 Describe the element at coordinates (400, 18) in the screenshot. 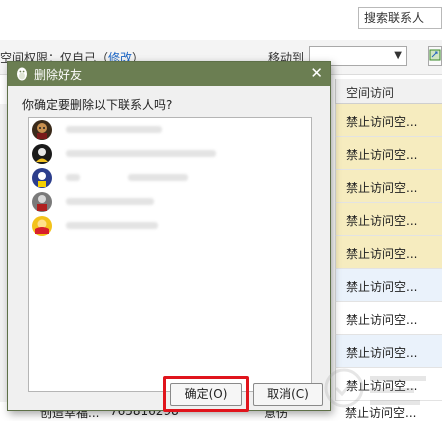

I see `search-input: 搜索联系人` at that location.